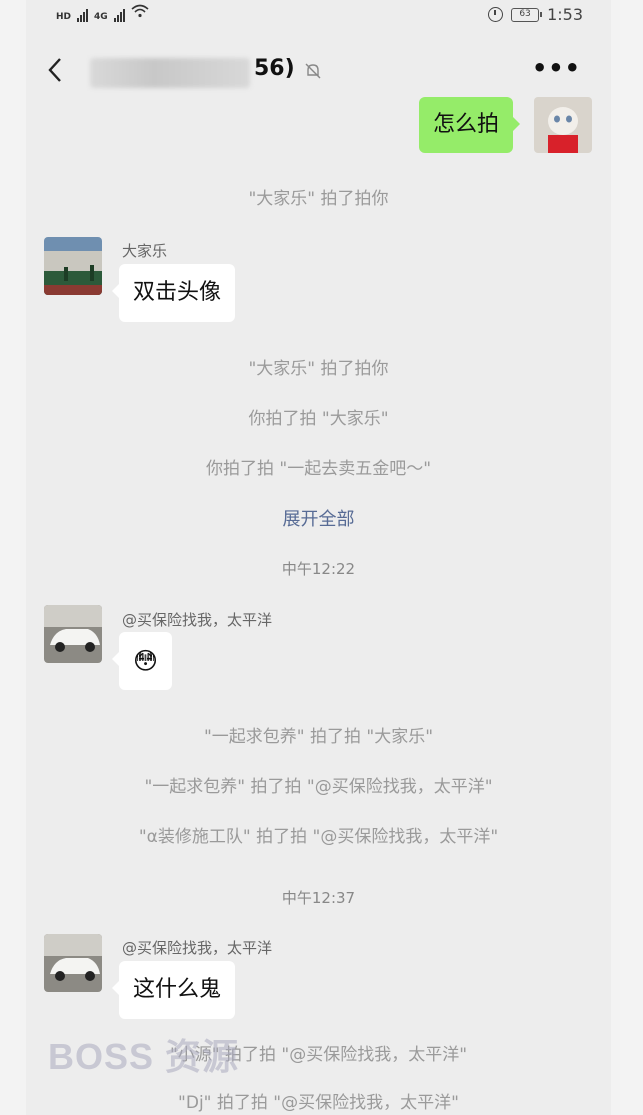  Describe the element at coordinates (565, 14) in the screenshot. I see `clock: 1:53` at that location.